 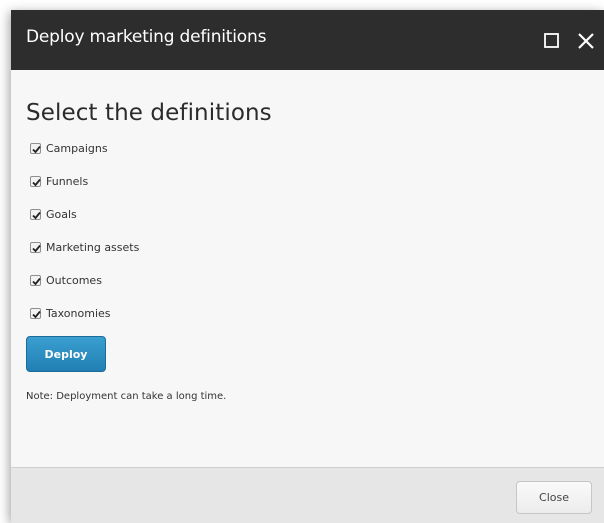 I want to click on option-label: Outcomes, so click(x=74, y=280).